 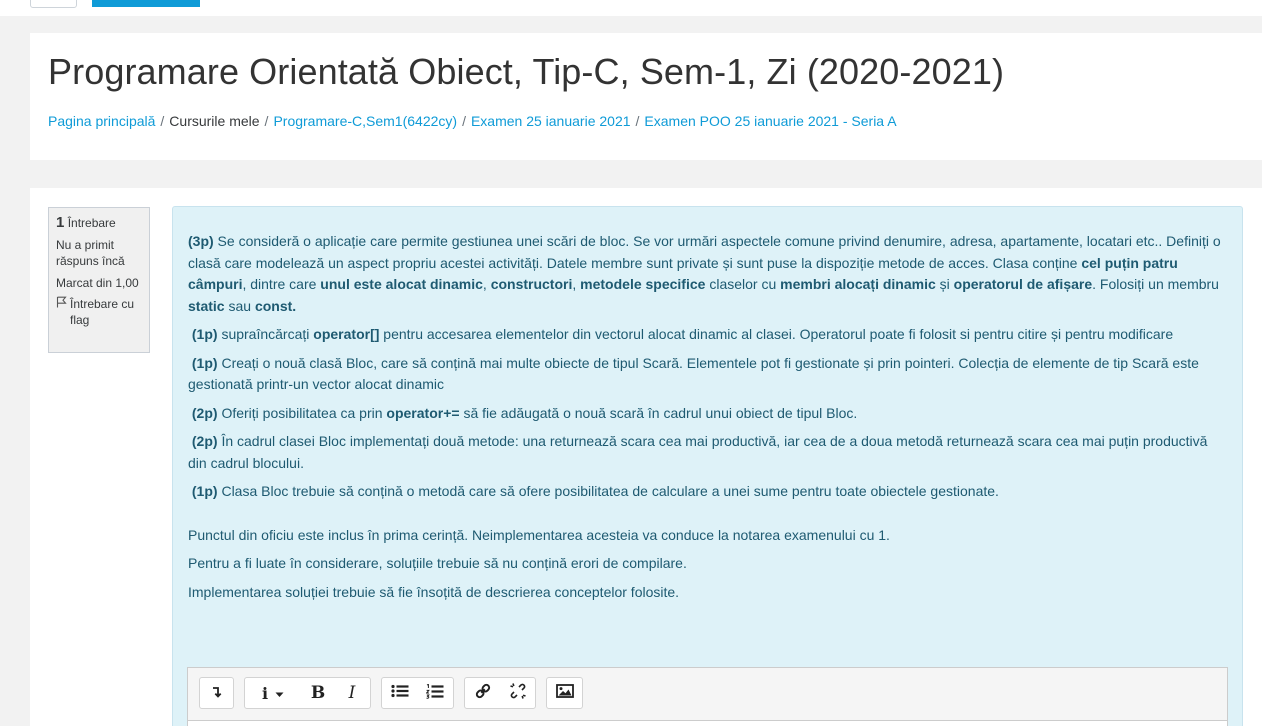 I want to click on info-icon: i, so click(x=265, y=693).